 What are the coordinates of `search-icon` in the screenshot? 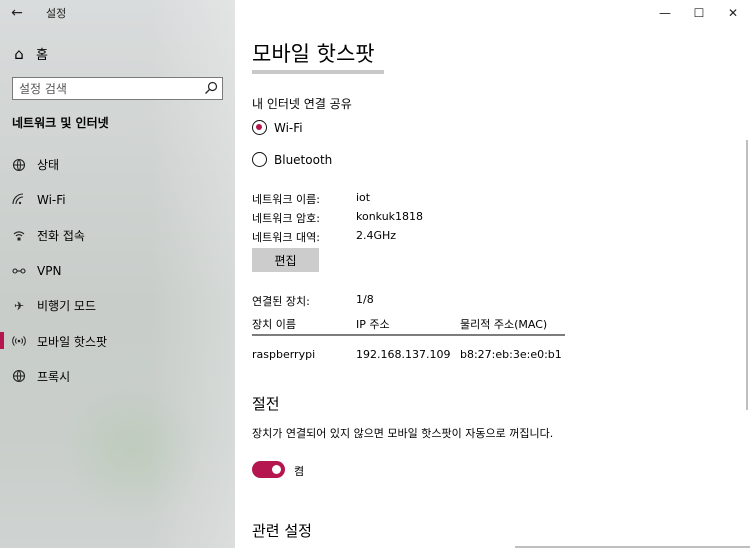 It's located at (211, 88).